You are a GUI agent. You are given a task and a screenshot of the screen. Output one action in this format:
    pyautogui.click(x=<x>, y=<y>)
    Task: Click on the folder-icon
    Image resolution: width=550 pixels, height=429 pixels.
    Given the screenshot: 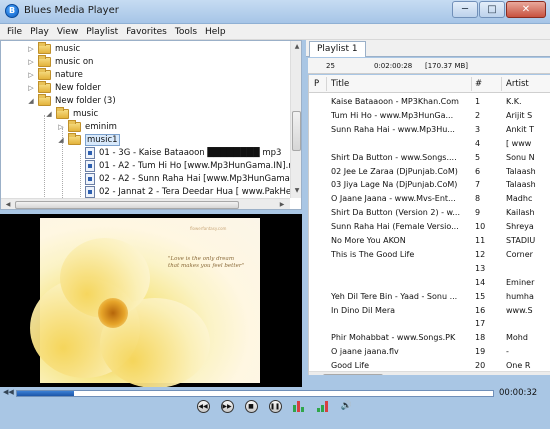 What is the action you would take?
    pyautogui.click(x=44, y=73)
    